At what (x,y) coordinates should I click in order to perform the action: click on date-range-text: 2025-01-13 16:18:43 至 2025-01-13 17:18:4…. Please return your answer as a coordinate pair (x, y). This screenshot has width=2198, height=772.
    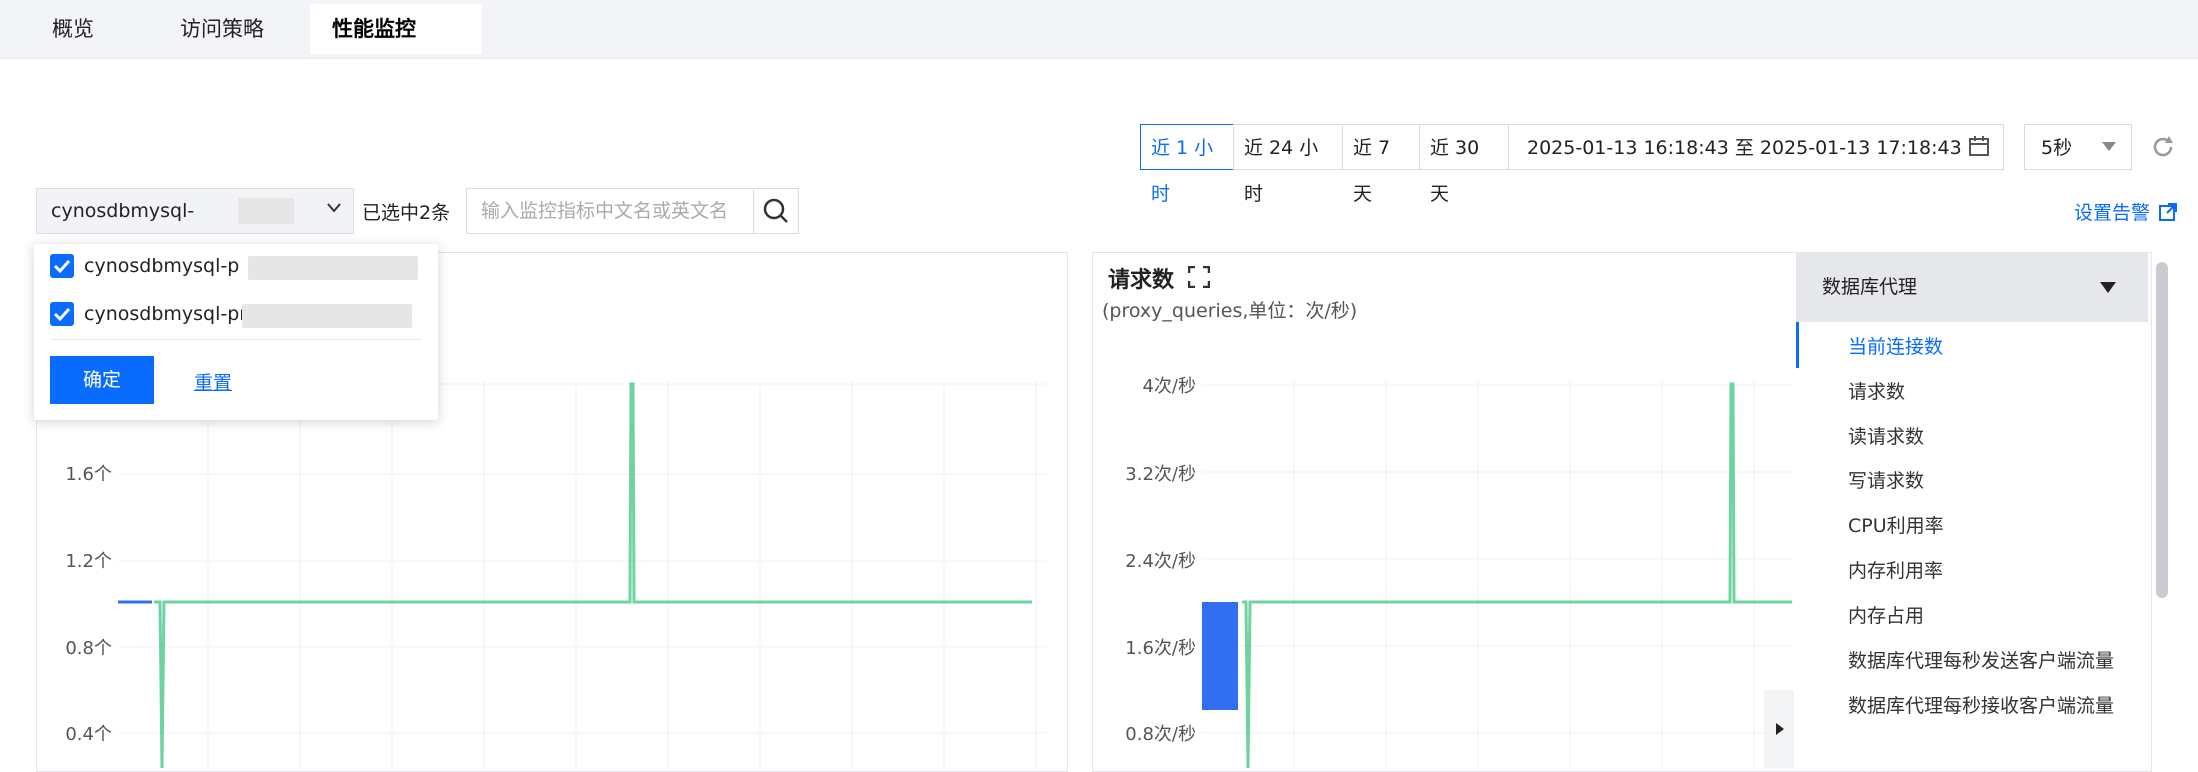
    Looking at the image, I should click on (1744, 148).